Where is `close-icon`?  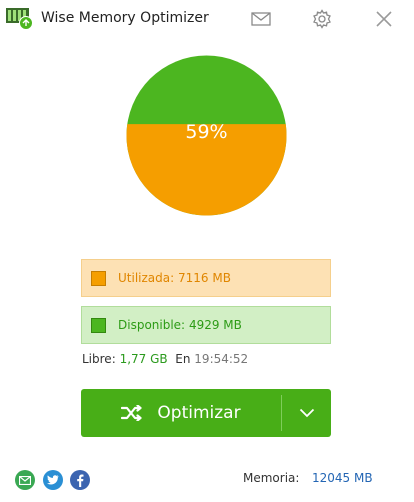
close-icon is located at coordinates (384, 19).